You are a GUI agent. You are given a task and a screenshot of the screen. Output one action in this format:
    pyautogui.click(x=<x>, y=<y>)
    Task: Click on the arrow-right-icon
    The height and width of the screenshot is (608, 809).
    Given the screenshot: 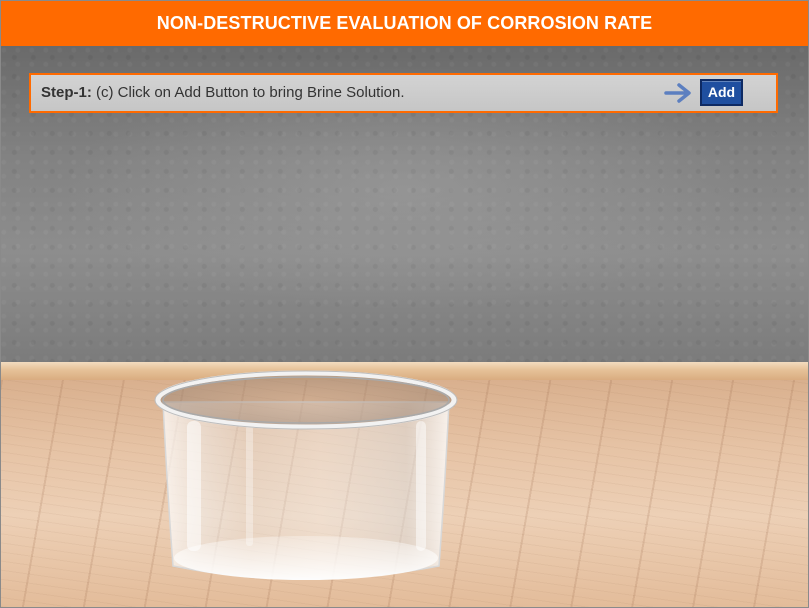 What is the action you would take?
    pyautogui.click(x=677, y=93)
    